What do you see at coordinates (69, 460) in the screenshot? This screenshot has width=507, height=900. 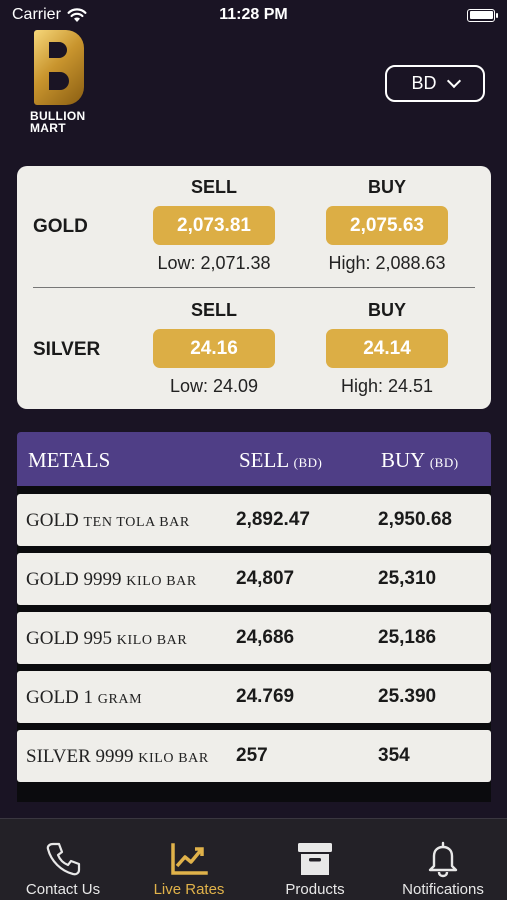 I see `metals-column-header: METALS` at bounding box center [69, 460].